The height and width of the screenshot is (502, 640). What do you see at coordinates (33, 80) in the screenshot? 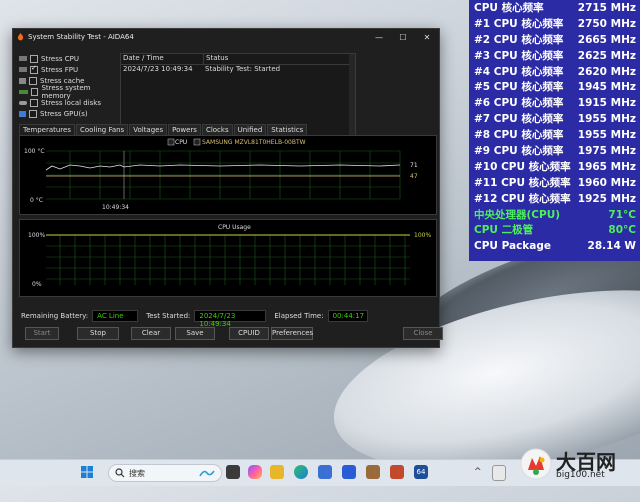
I see `stress-cache-checkbox` at bounding box center [33, 80].